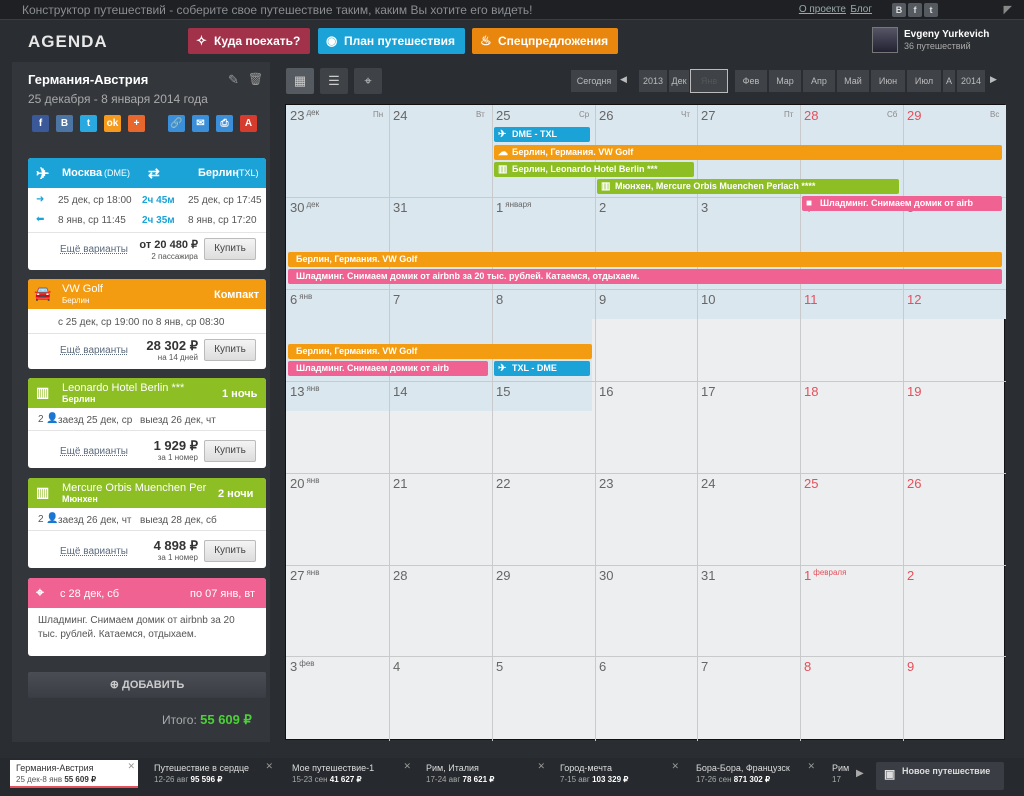 The image size is (1024, 796). I want to click on trash-icon: 🗑, so click(255, 79).